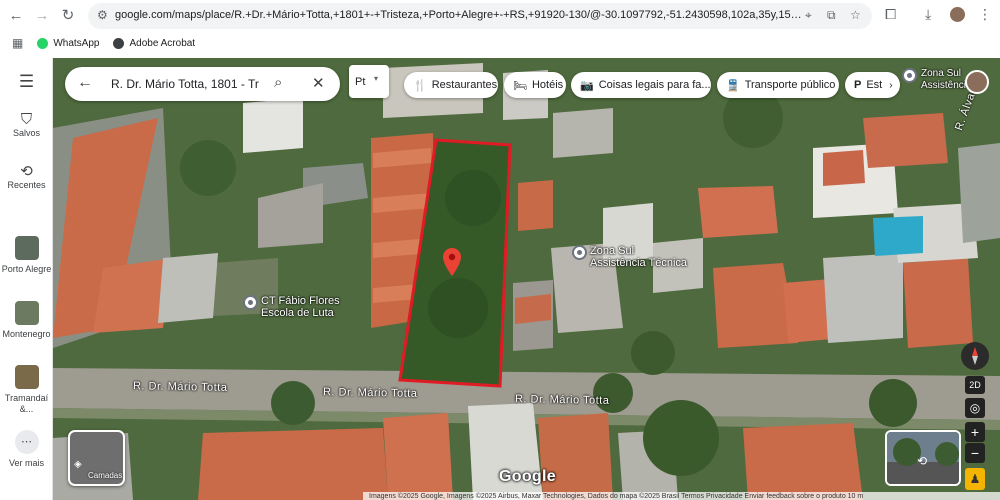 The width and height of the screenshot is (1000, 500). Describe the element at coordinates (975, 356) in the screenshot. I see `compass-icon` at that location.